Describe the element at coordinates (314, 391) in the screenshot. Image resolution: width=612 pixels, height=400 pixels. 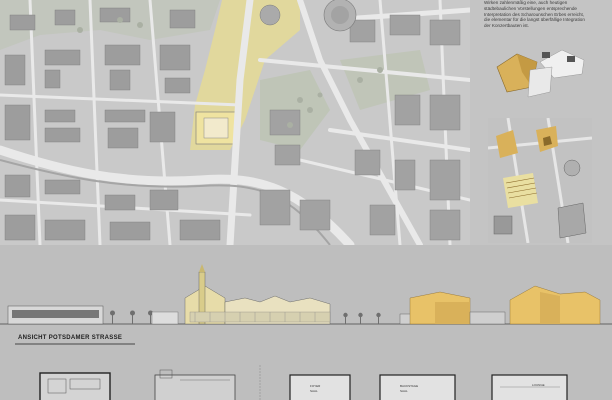
I see `plan-label-2: SAAL` at that location.